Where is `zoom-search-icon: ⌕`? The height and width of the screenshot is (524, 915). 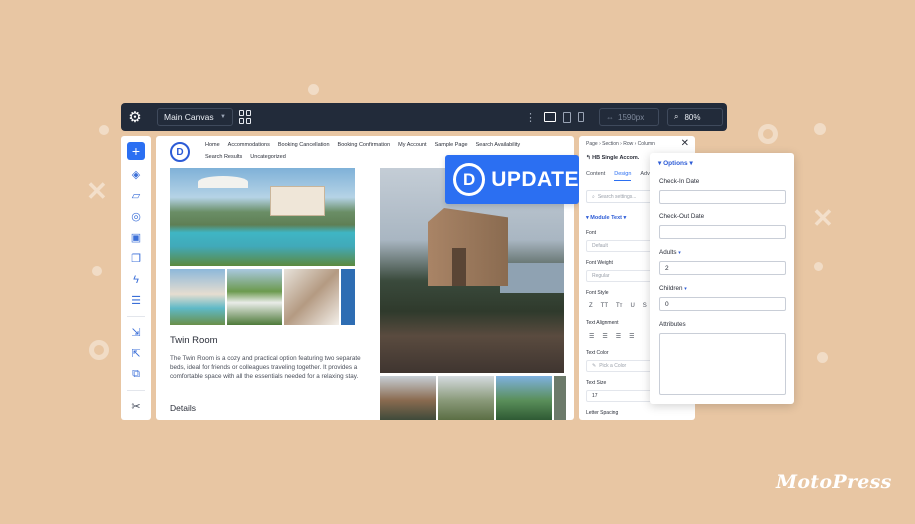
zoom-search-icon: ⌕ is located at coordinates (676, 116).